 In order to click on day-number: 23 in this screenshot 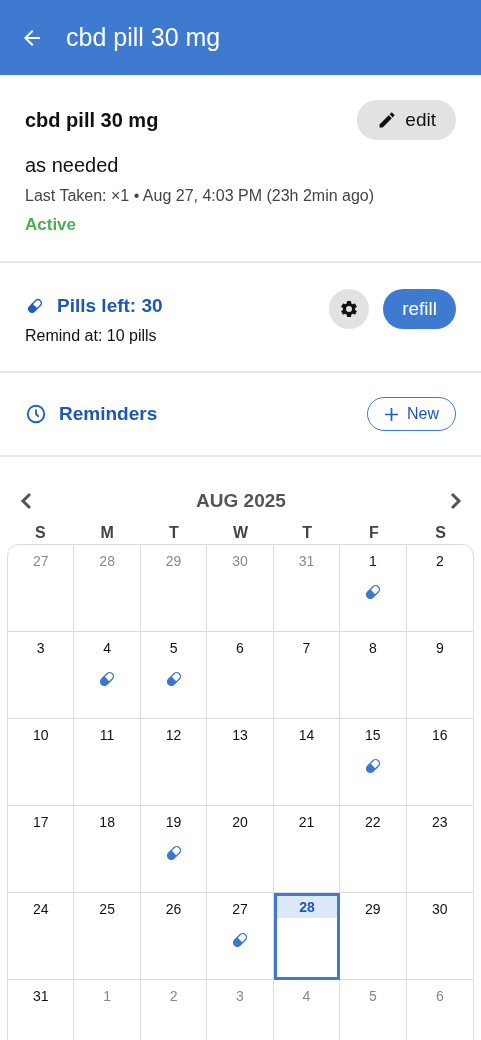, I will do `click(440, 822)`.